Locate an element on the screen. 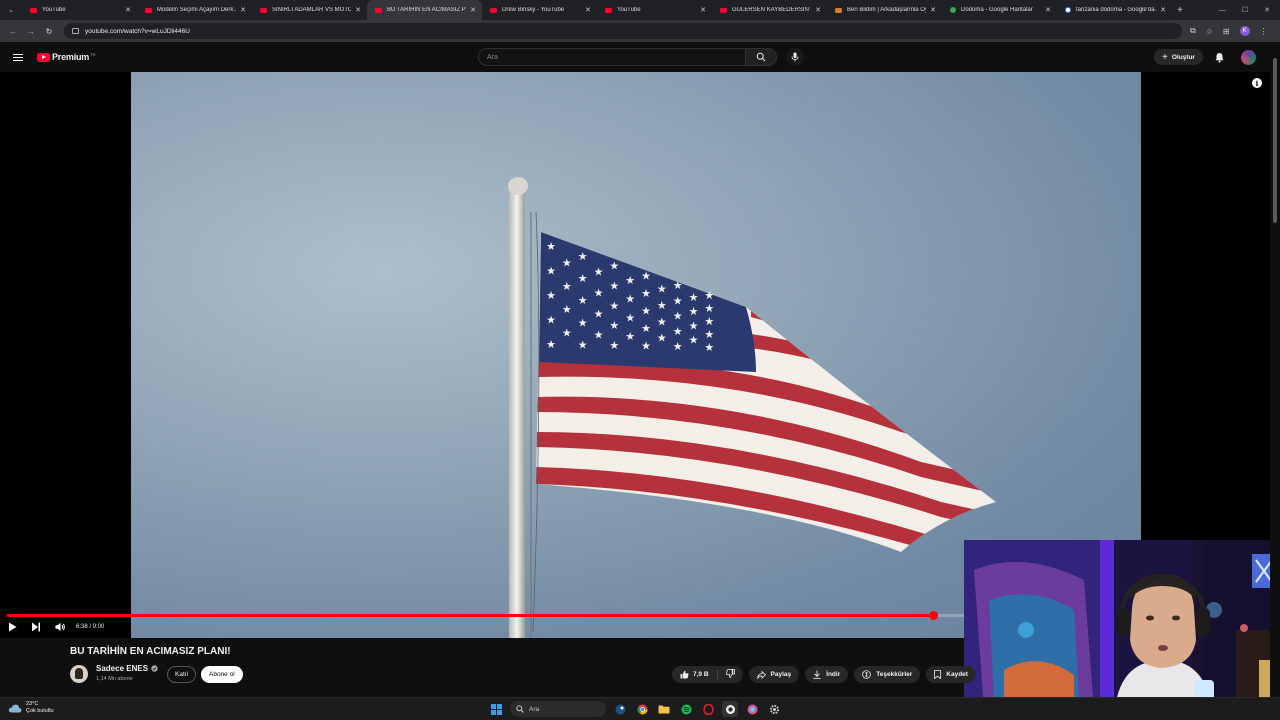  channel-avatar is located at coordinates (79, 674).